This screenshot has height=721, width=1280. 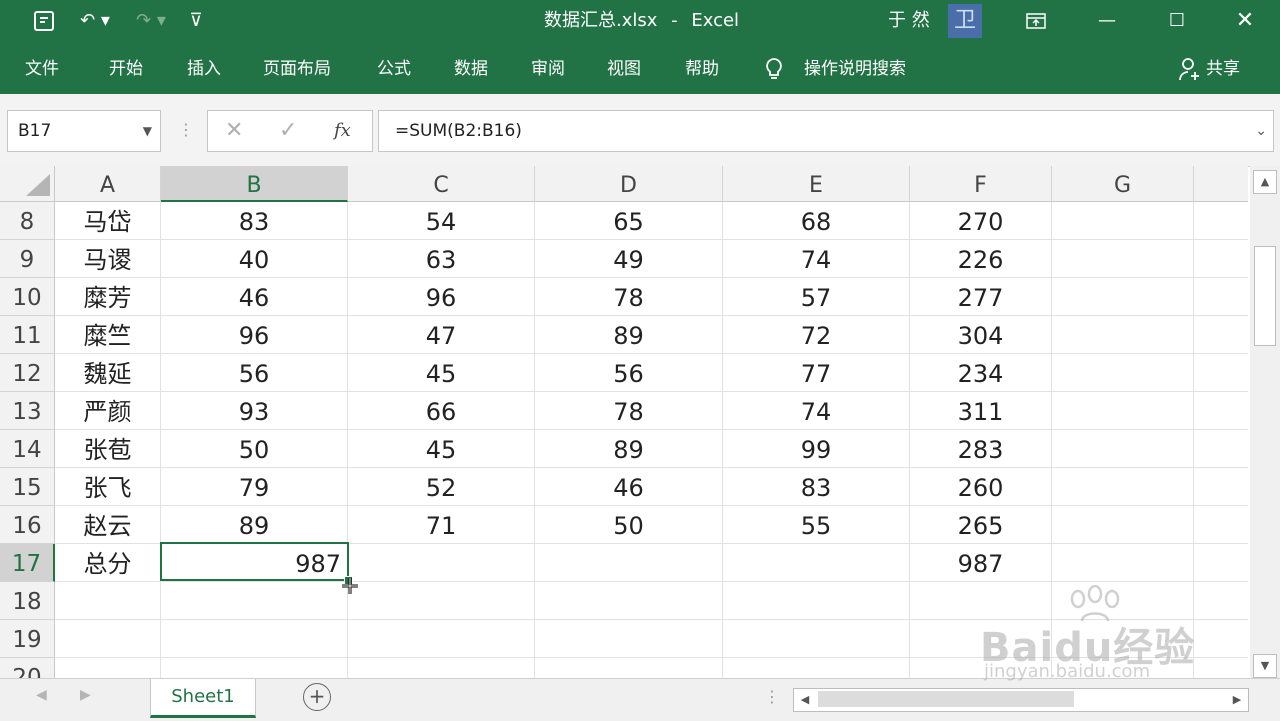 What do you see at coordinates (1190, 71) in the screenshot?
I see `share-icon` at bounding box center [1190, 71].